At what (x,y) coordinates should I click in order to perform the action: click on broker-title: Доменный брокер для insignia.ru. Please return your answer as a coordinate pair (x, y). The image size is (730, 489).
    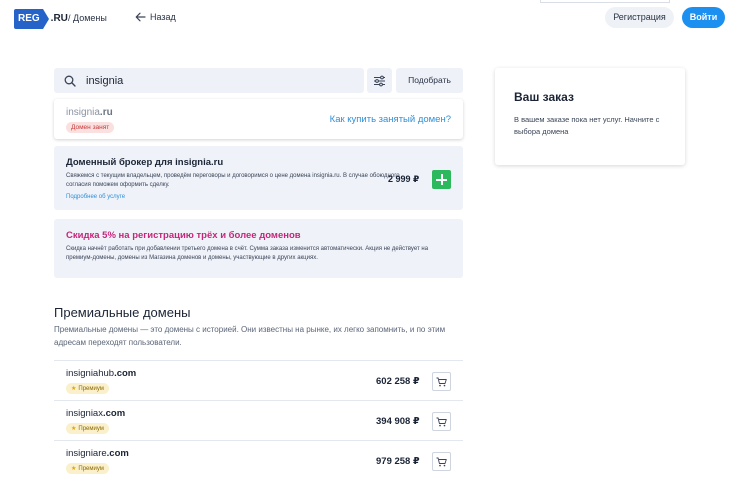
    Looking at the image, I should click on (145, 162).